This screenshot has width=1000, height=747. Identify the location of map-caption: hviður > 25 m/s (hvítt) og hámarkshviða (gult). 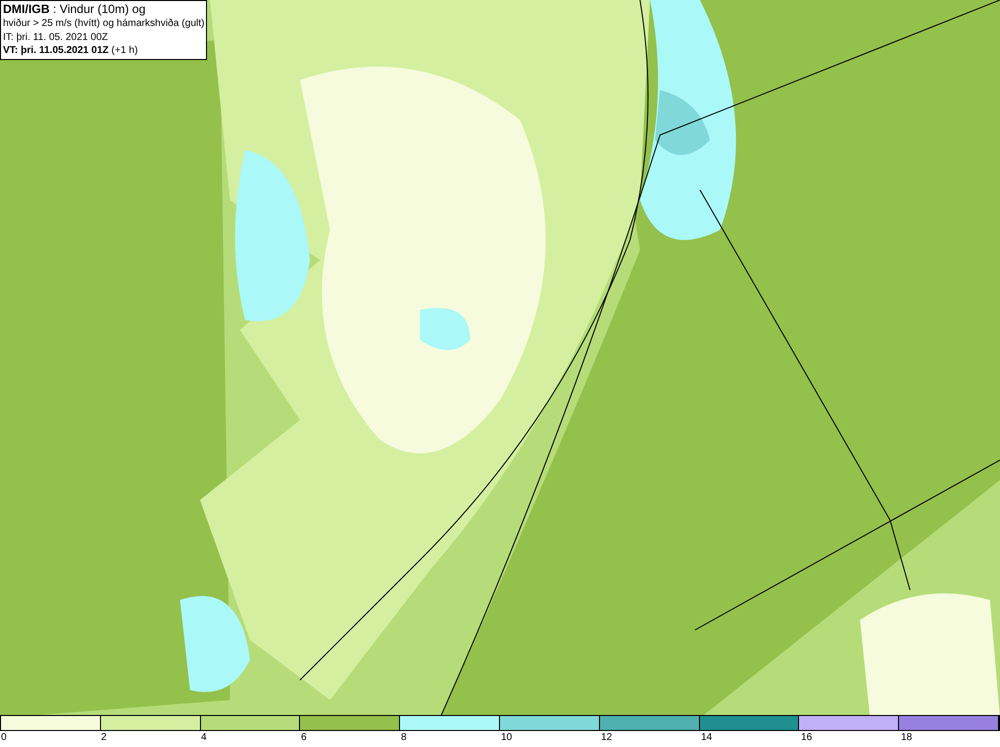
(103, 23).